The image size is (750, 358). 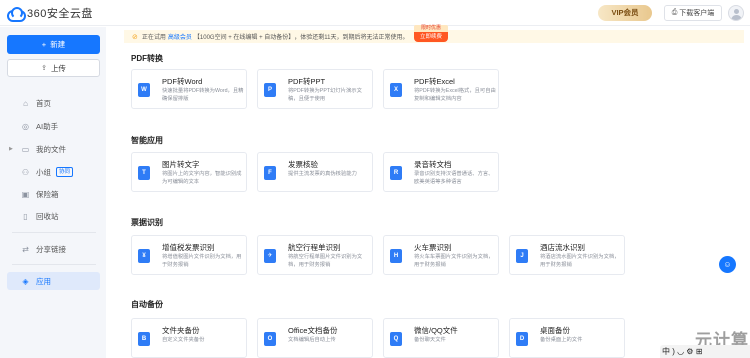 I want to click on sidebar-item-share: ⇄ 分享链接, so click(x=53, y=249).